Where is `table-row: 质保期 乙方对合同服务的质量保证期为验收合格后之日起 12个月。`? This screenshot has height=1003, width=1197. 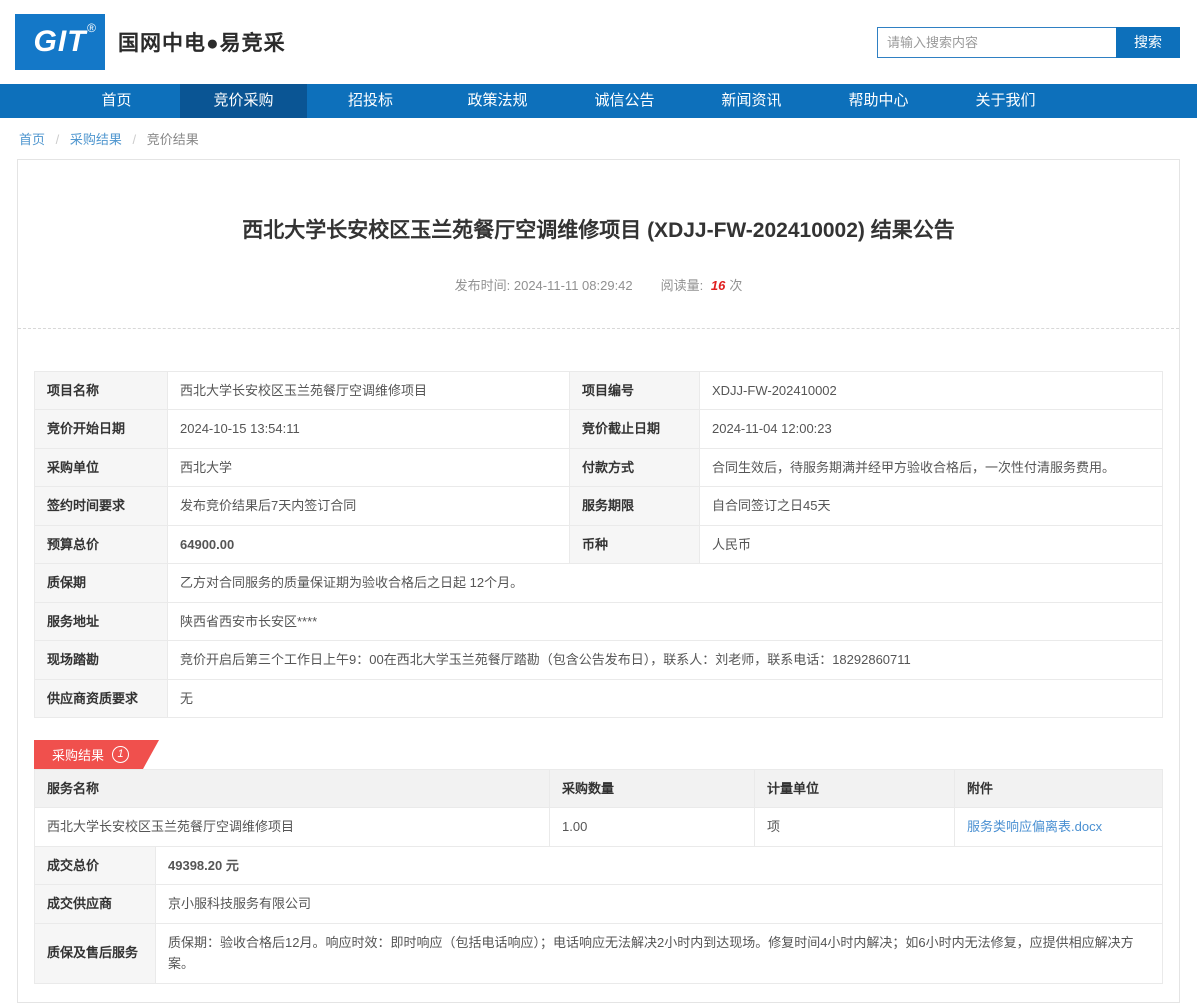
table-row: 质保期 乙方对合同服务的质量保证期为验收合格后之日起 12个月。 is located at coordinates (598, 583).